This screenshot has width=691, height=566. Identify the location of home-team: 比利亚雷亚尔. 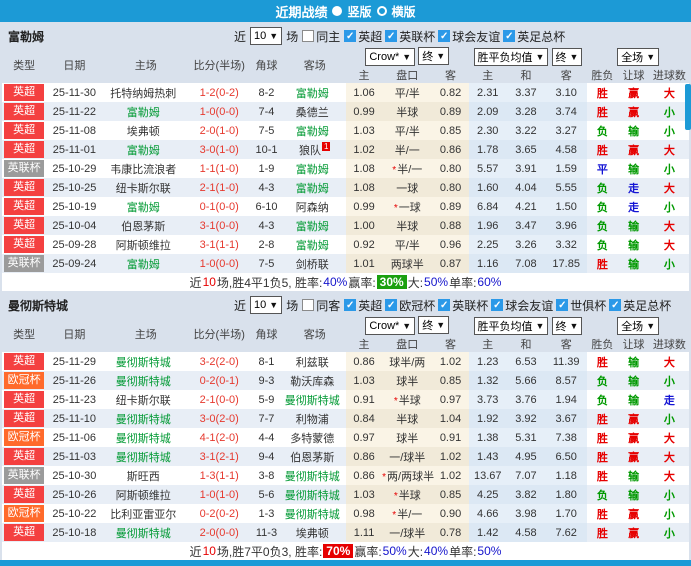
(146, 513).